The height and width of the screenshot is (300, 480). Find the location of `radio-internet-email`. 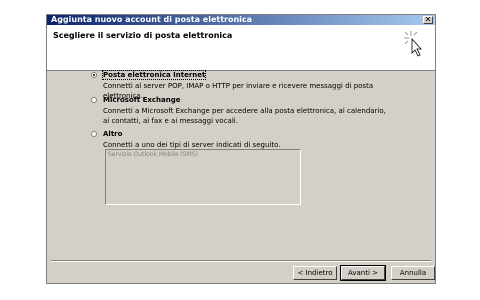

radio-internet-email is located at coordinates (94, 75).